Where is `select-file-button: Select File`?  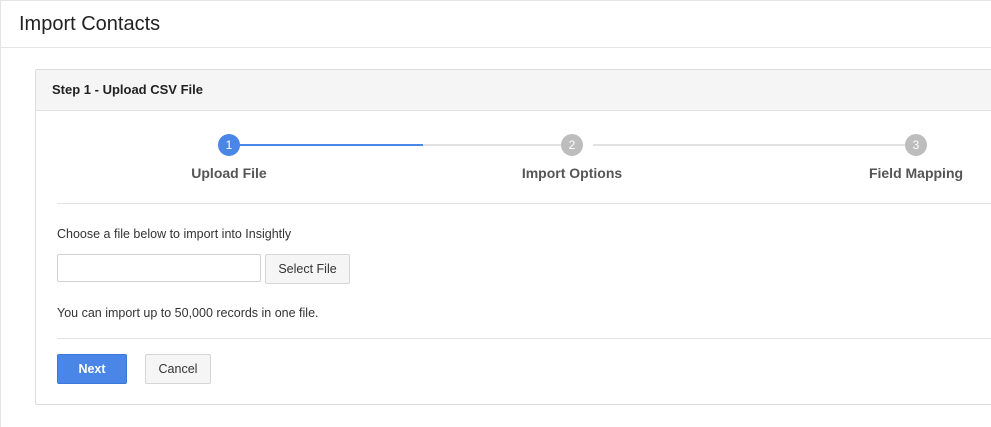 select-file-button: Select File is located at coordinates (307, 269).